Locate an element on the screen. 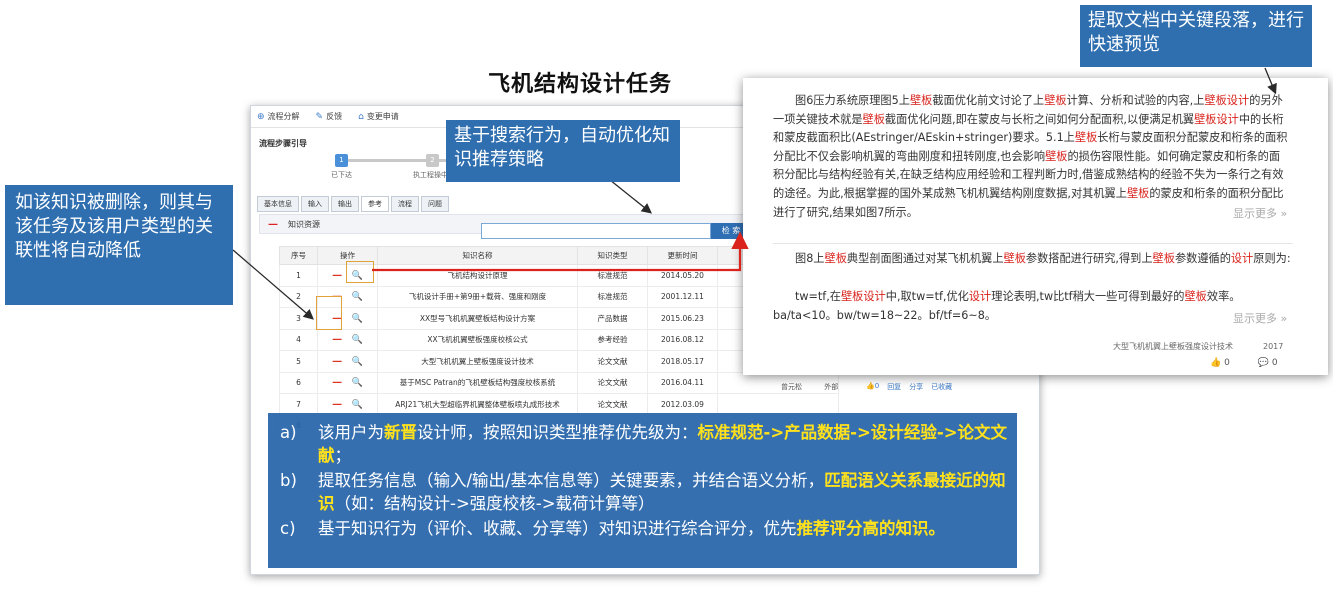 The width and height of the screenshot is (1333, 590). top-callout-arrow is located at coordinates (1270, 81).